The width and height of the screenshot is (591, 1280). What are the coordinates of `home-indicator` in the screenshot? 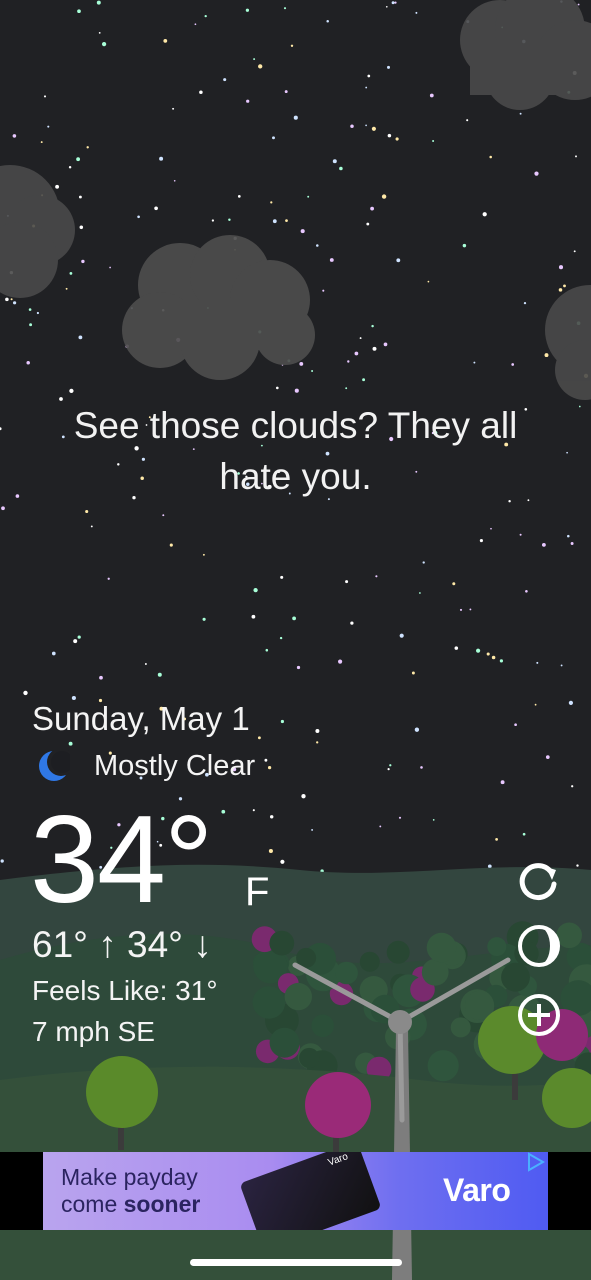 It's located at (296, 1262).